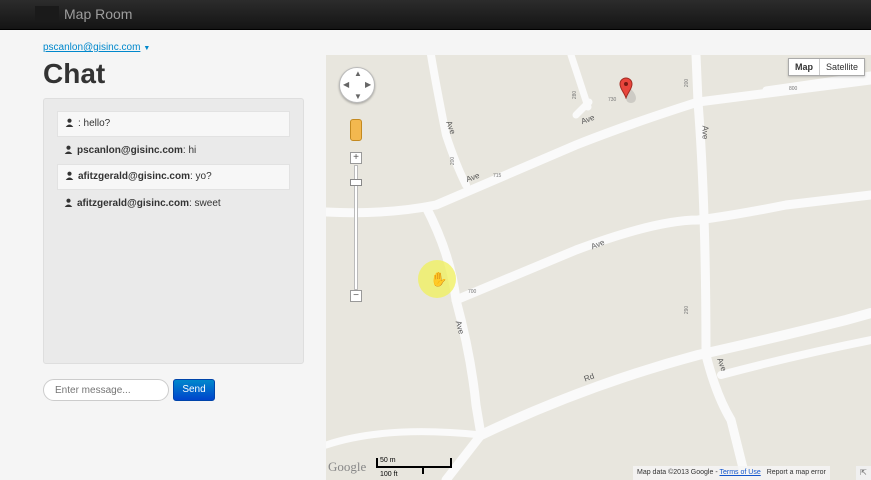  Describe the element at coordinates (796, 472) in the screenshot. I see `report-map-error-link: Report a map error` at that location.